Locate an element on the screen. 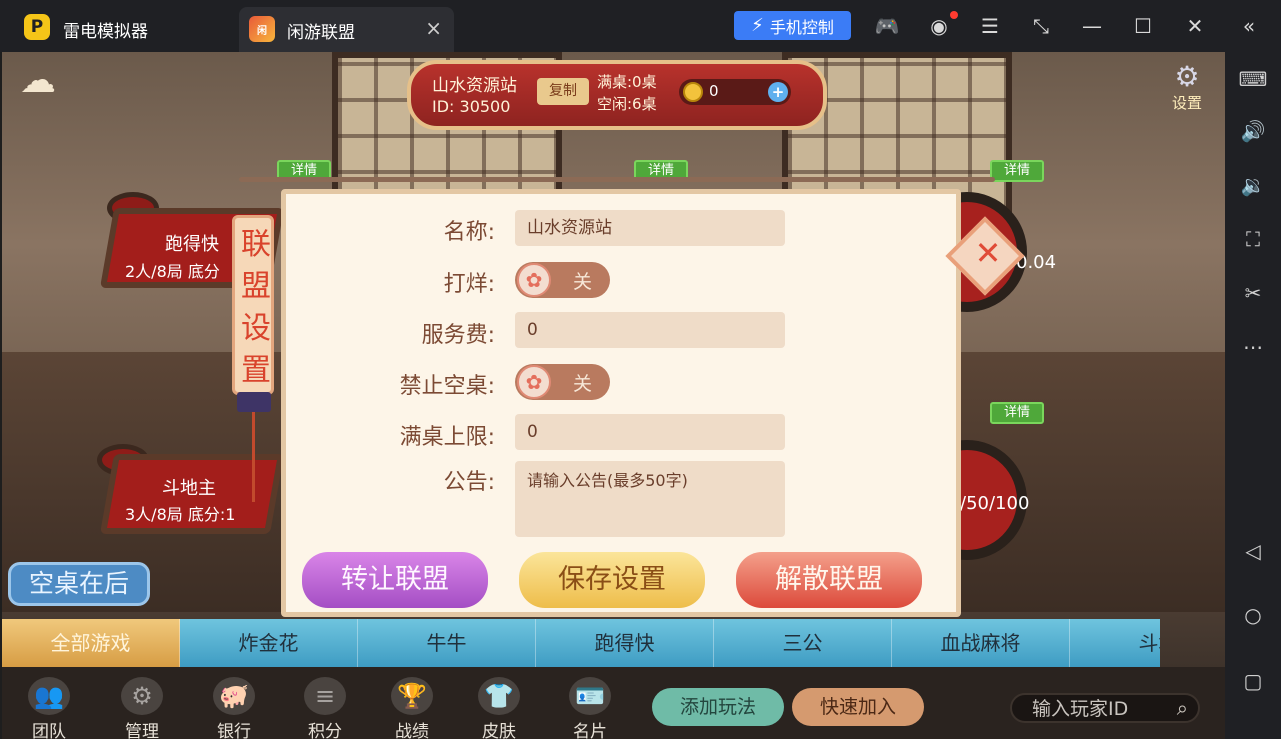 The image size is (1281, 739). back-cloud-icon: ☁ is located at coordinates (60, 82).